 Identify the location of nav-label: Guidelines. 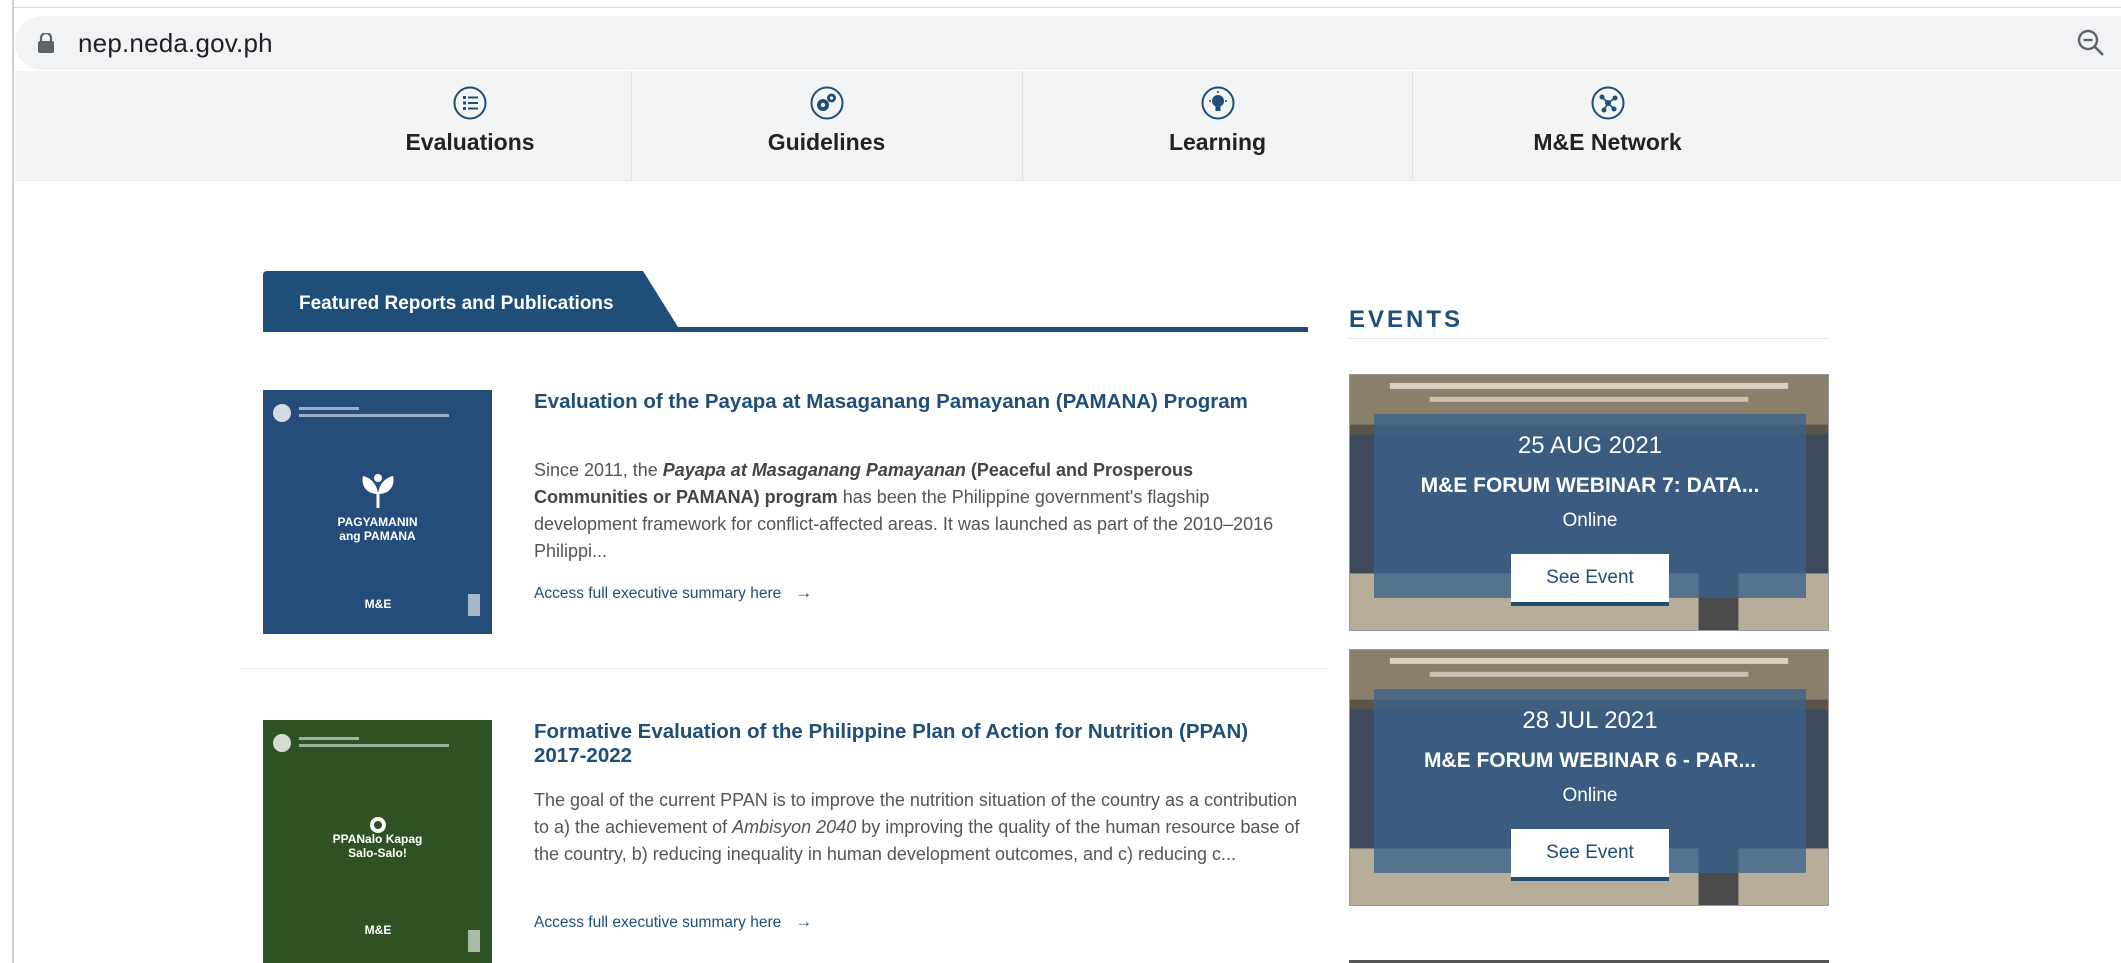
(826, 142).